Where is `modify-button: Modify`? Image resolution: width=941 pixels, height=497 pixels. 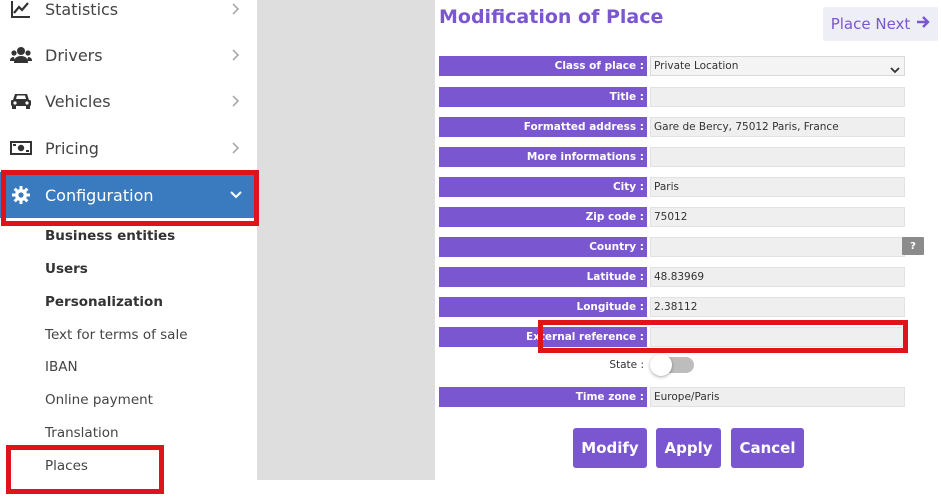
modify-button: Modify is located at coordinates (610, 448).